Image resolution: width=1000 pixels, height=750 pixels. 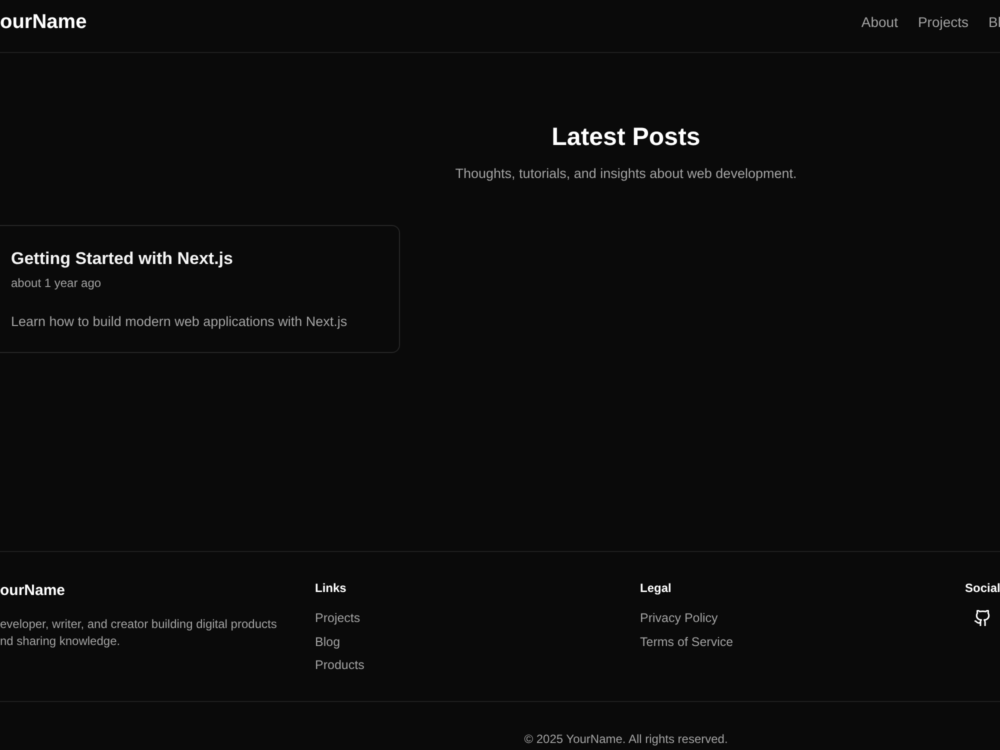 I want to click on site-logo: ourName, so click(x=43, y=22).